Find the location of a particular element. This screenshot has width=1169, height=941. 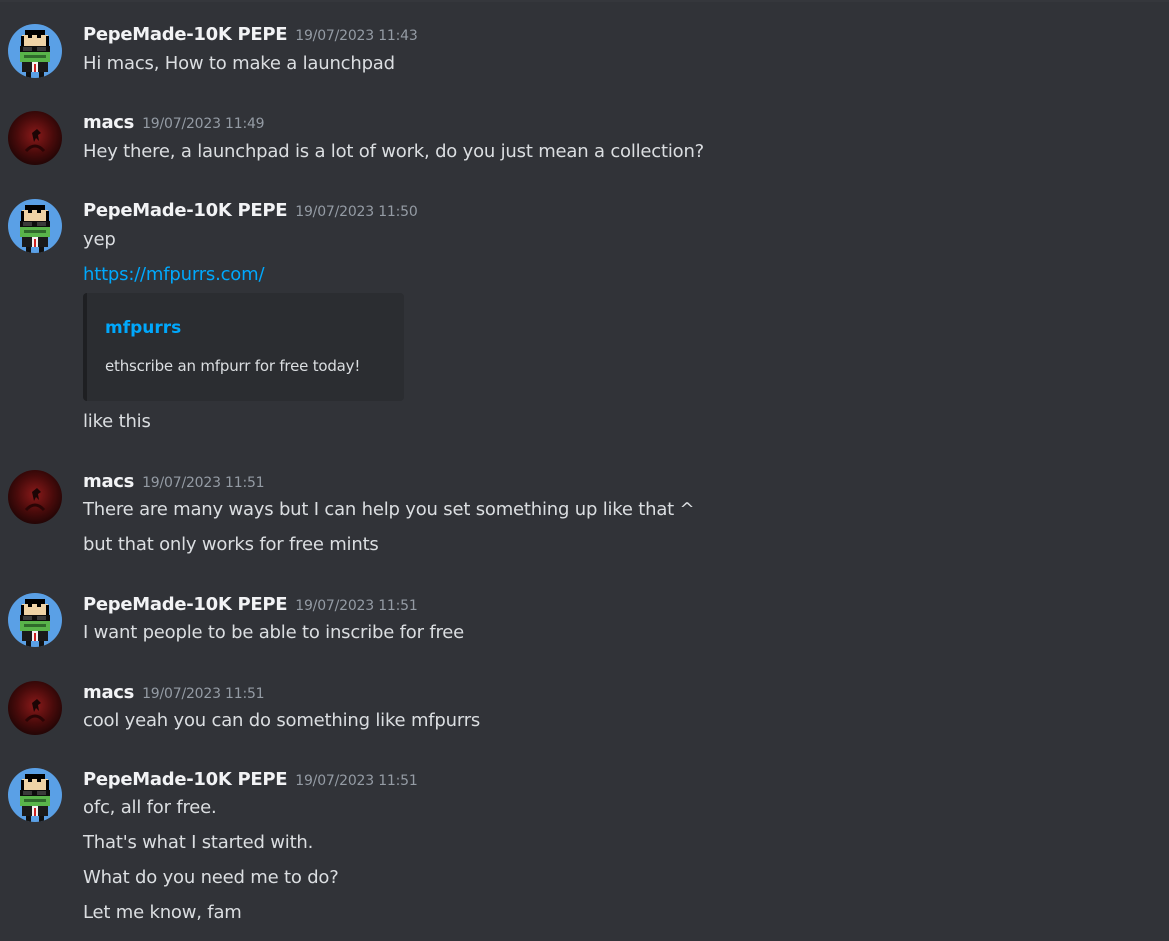

message-header: PepeMade-10K PEPE 19/07/2023 11:43 is located at coordinates (250, 36).